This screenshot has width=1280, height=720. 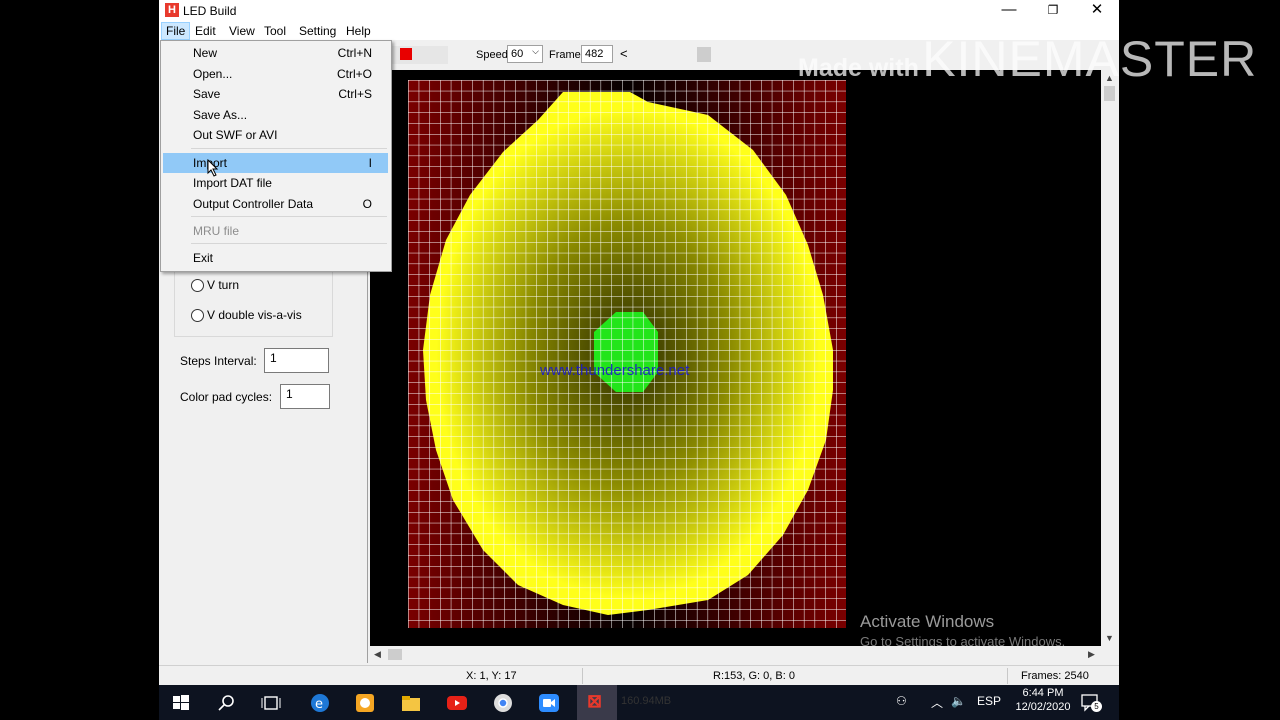 I want to click on menu-item-open: Open... Ctrl+O, so click(x=275, y=74).